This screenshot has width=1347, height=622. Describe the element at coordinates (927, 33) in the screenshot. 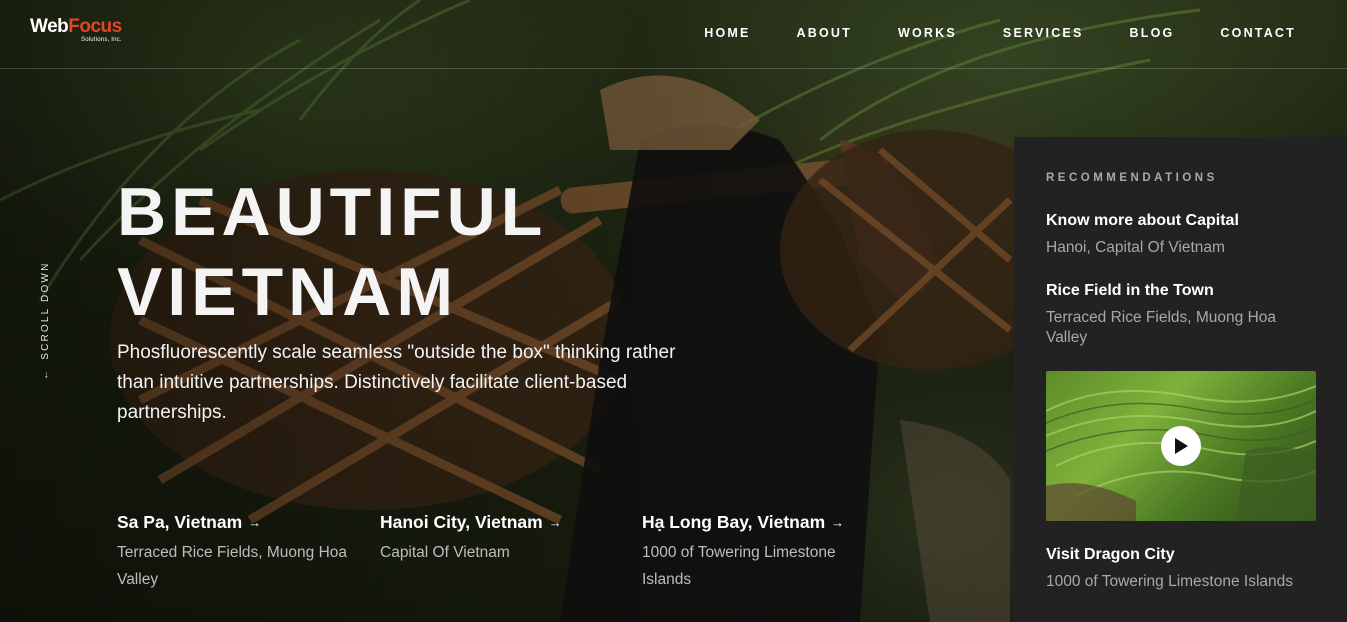

I see `nav-works: WORKS` at that location.